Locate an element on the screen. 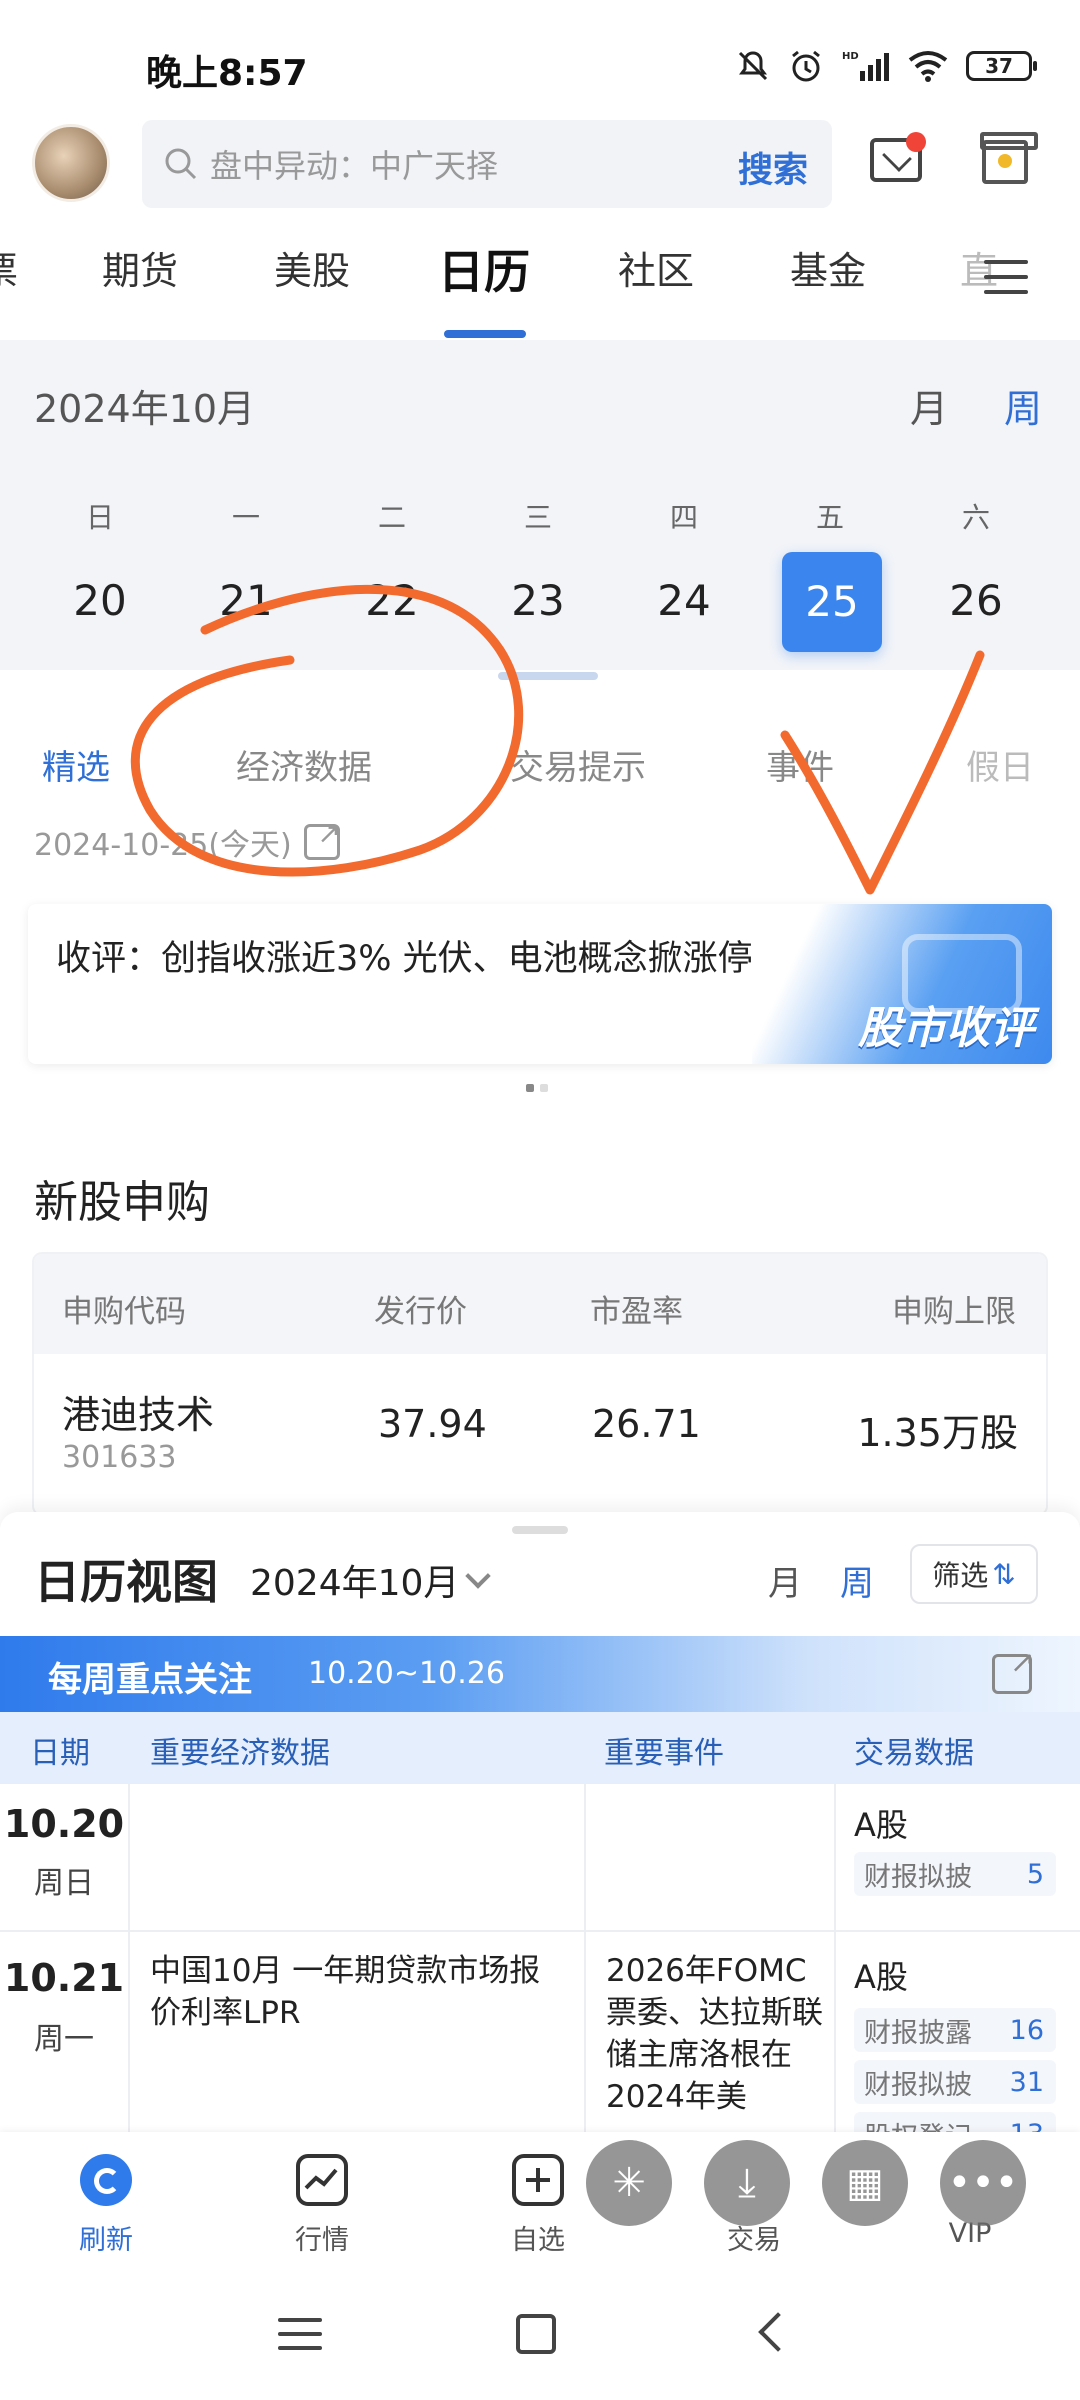 This screenshot has height=2400, width=1080. market-item-label: 财报披露 is located at coordinates (918, 2033).